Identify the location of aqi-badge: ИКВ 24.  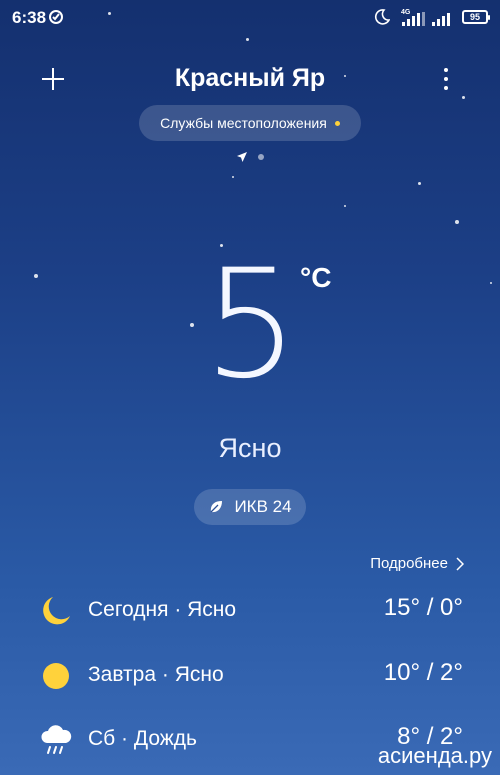
(250, 507).